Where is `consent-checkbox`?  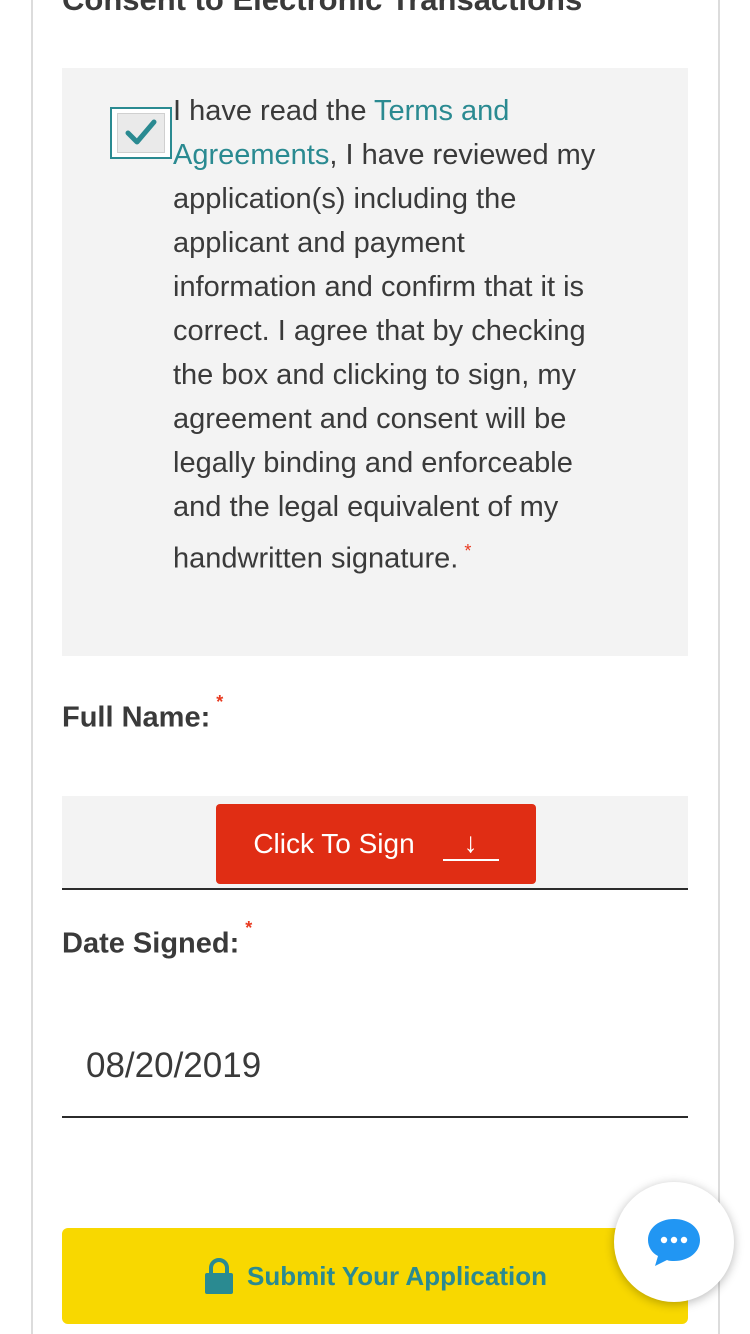
consent-checkbox is located at coordinates (141, 133).